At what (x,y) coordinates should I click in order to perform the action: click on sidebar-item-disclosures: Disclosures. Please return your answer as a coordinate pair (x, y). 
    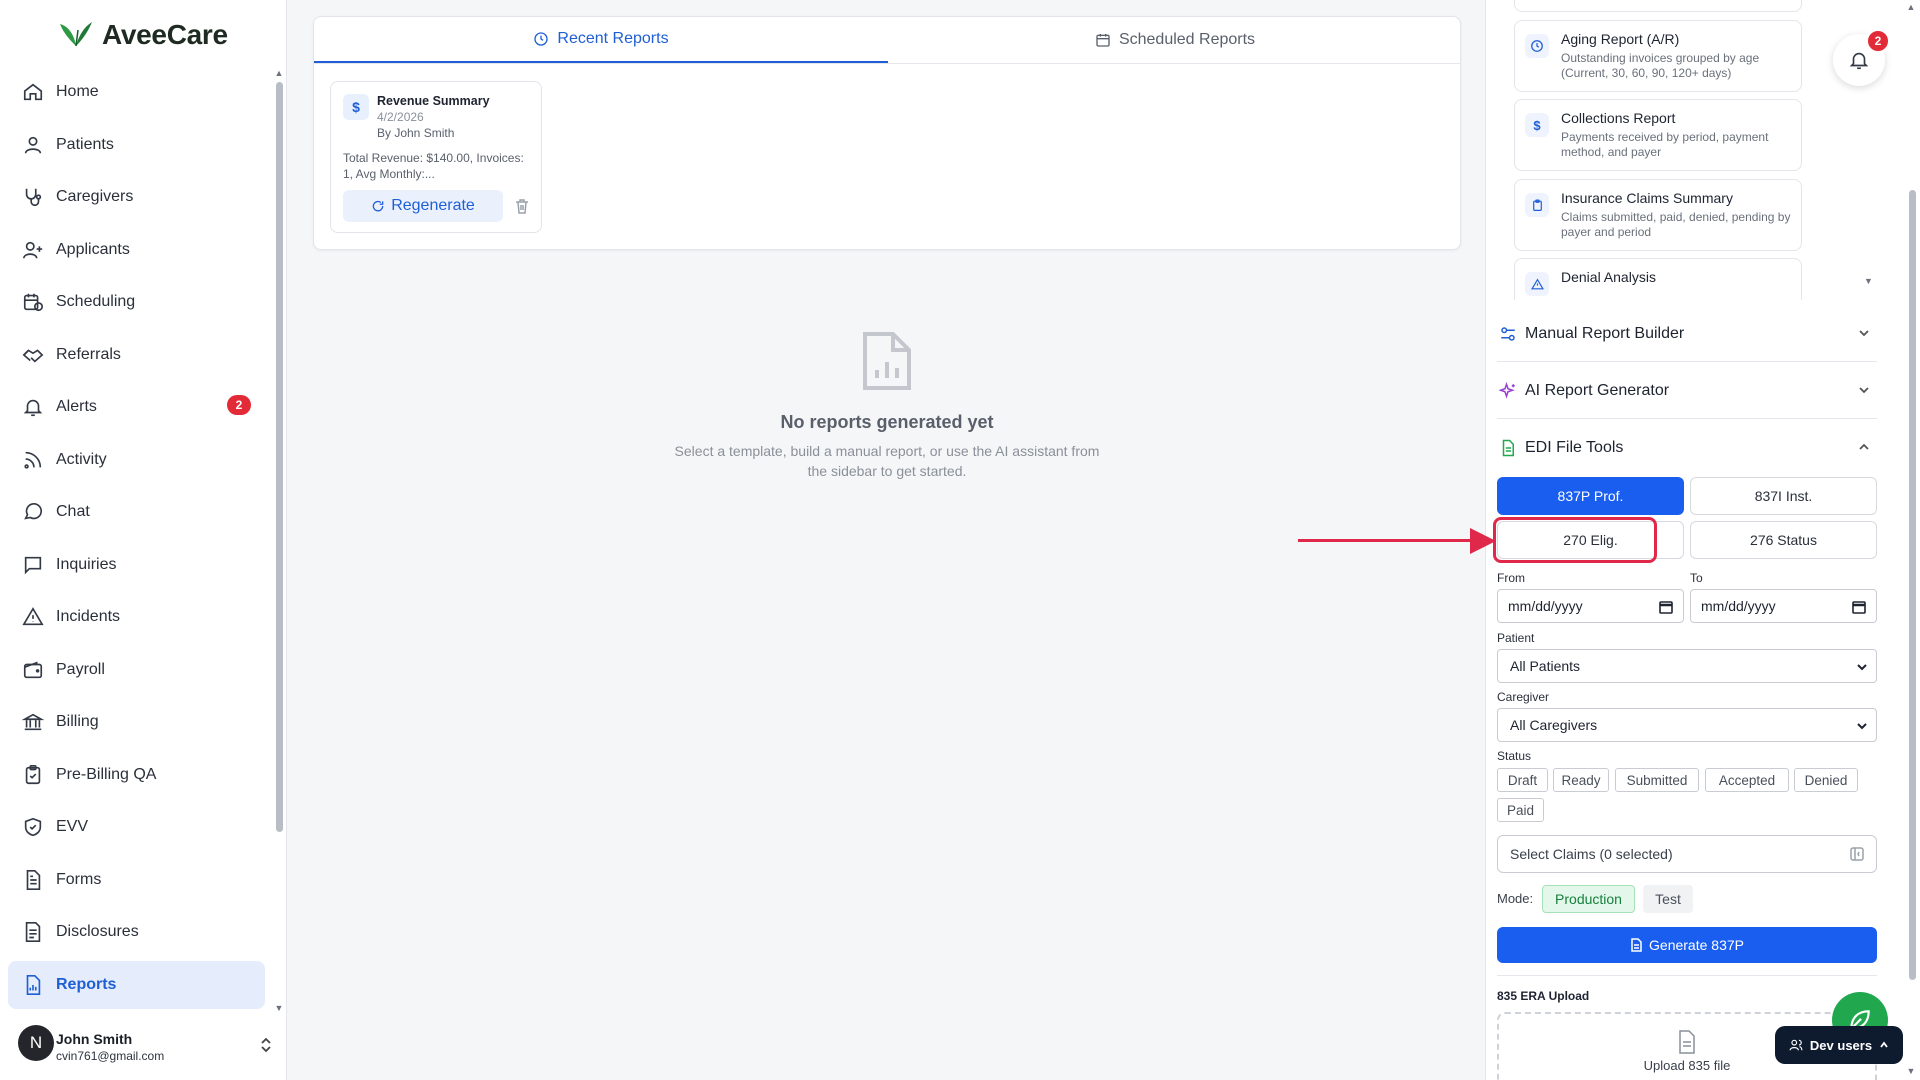
    Looking at the image, I should click on (136, 932).